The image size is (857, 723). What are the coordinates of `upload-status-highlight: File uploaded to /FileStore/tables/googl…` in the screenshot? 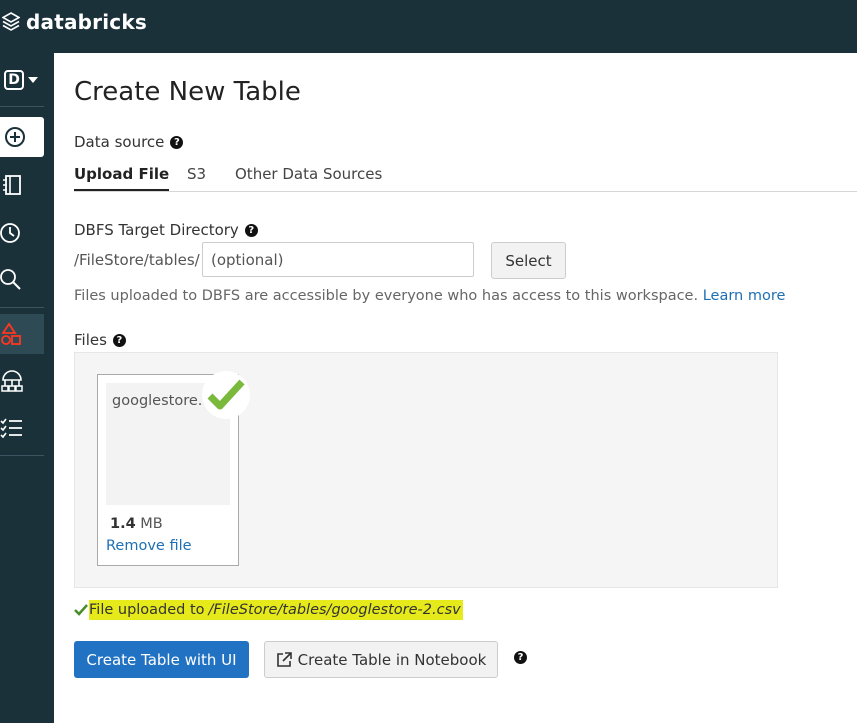 It's located at (276, 610).